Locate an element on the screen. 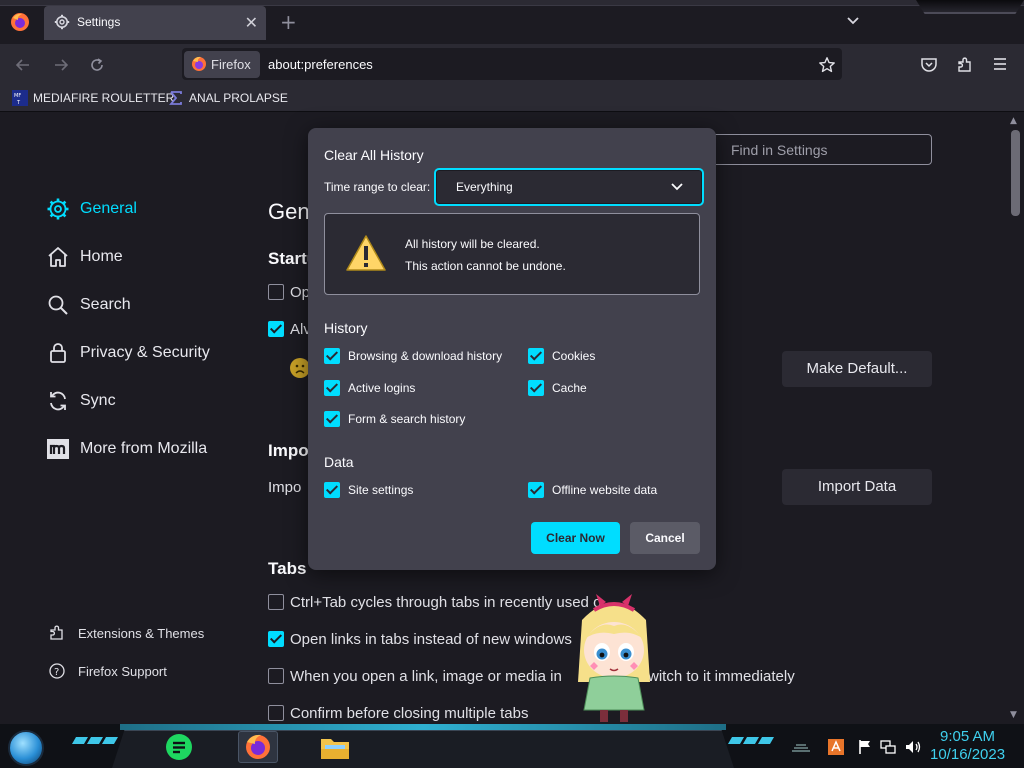  extensions-icon is located at coordinates (965, 65).